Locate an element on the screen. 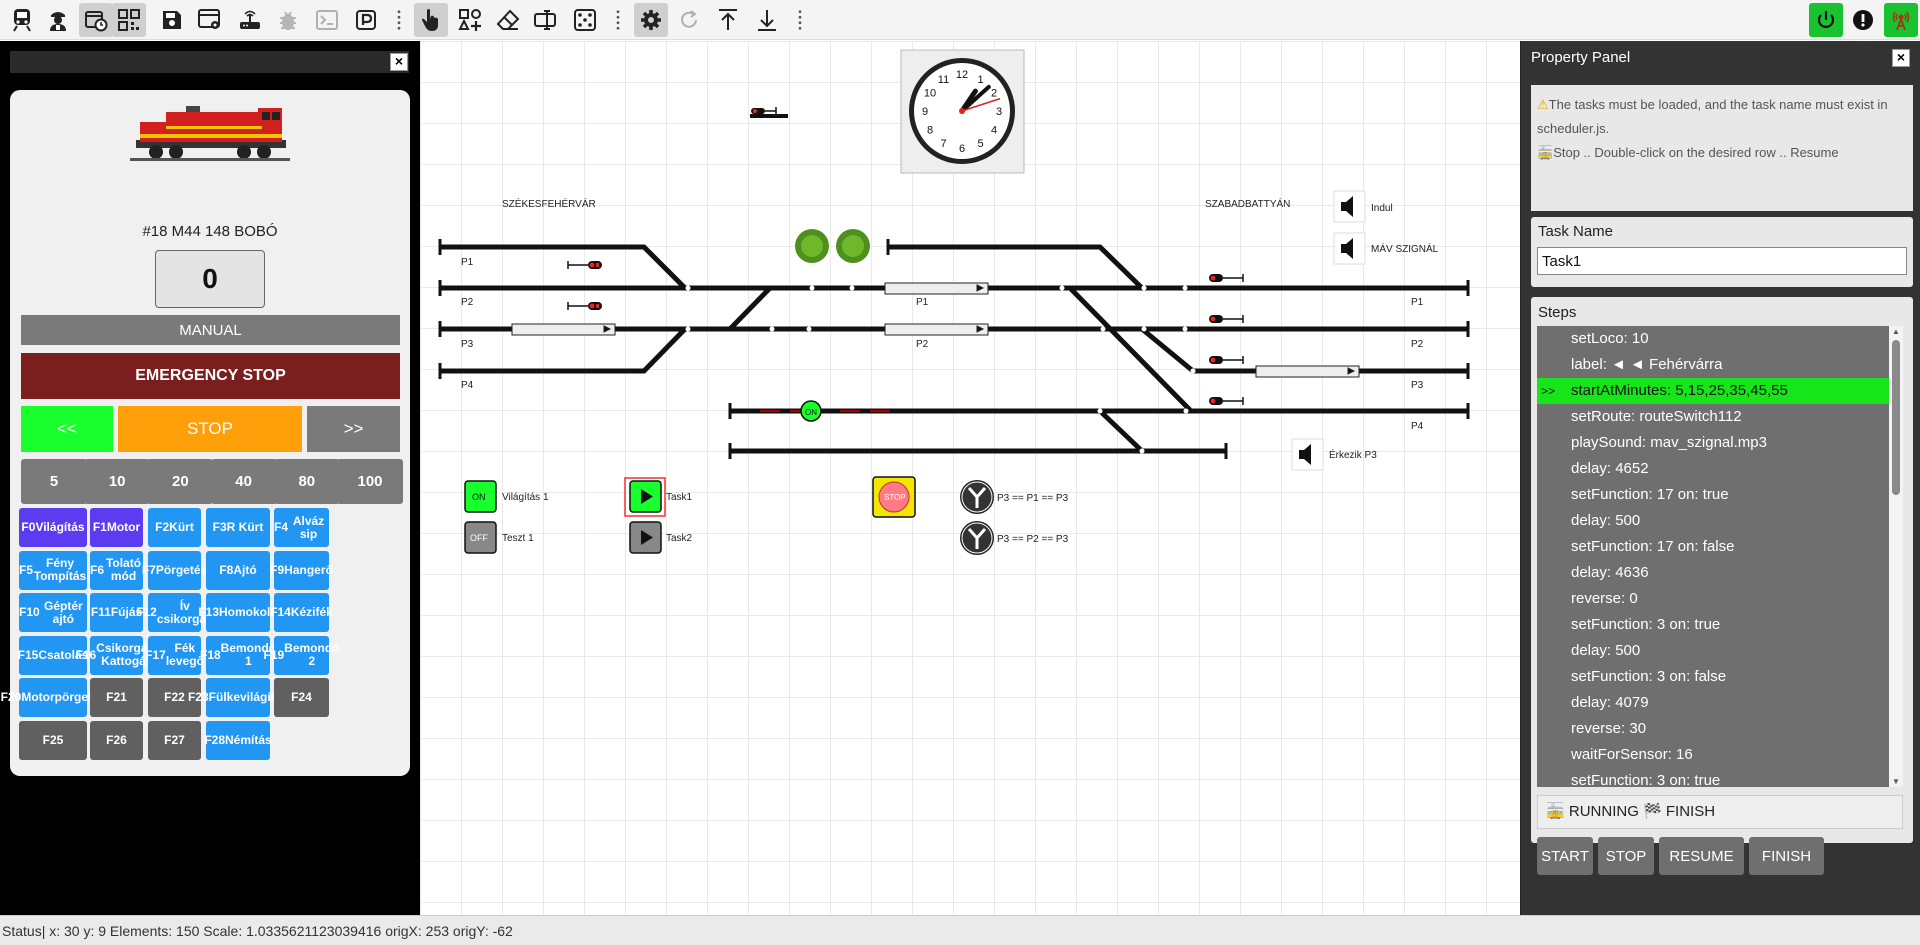 The height and width of the screenshot is (945, 1920). signal-standalone is located at coordinates (769, 112).